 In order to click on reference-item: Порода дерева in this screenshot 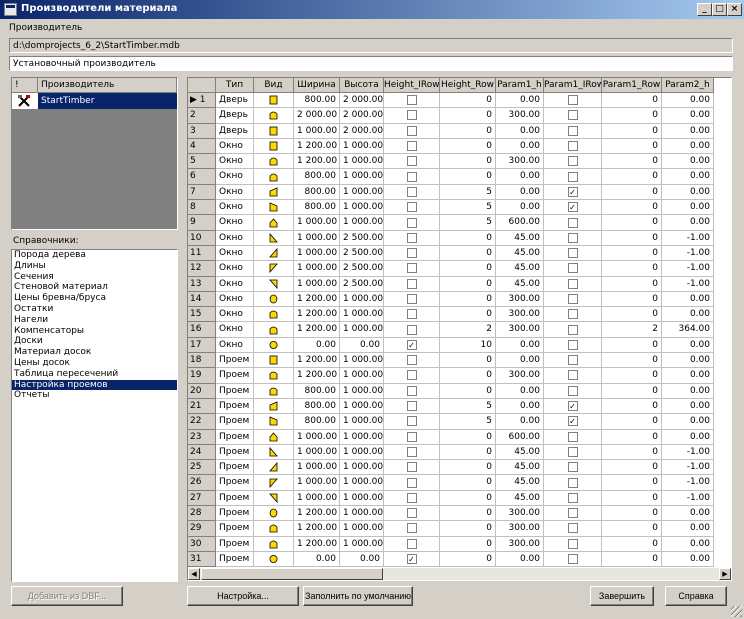, I will do `click(94, 255)`.